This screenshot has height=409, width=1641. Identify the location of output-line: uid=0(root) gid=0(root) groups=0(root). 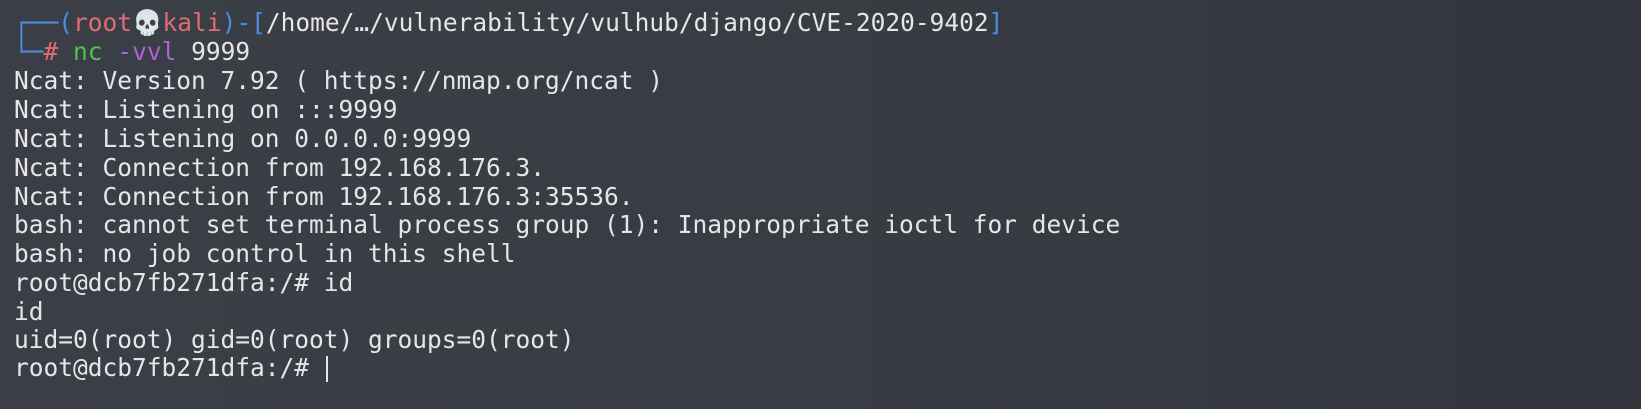
(294, 339).